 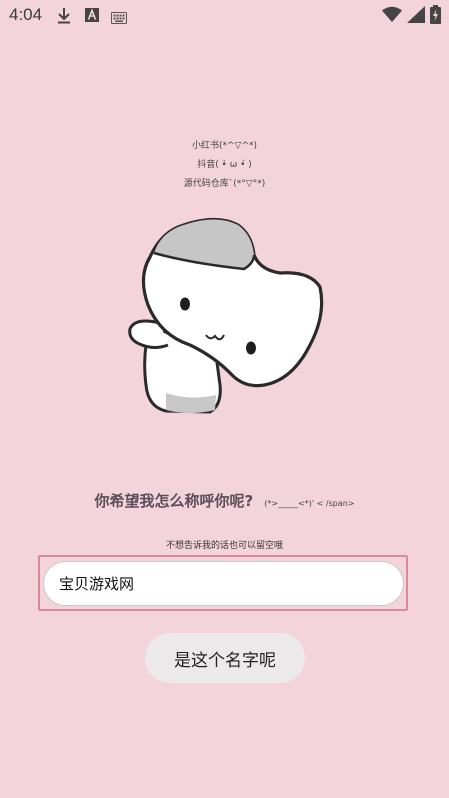 What do you see at coordinates (224, 184) in the screenshot?
I see `source-repo-link: 源代码仓库`(*°▽°*)` at bounding box center [224, 184].